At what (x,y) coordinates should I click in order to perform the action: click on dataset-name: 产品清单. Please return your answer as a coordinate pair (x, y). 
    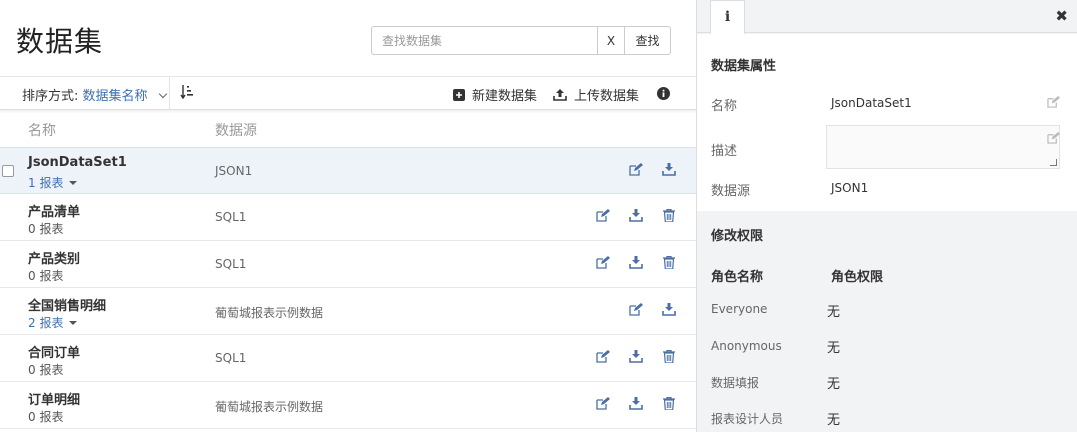
    Looking at the image, I should click on (54, 210).